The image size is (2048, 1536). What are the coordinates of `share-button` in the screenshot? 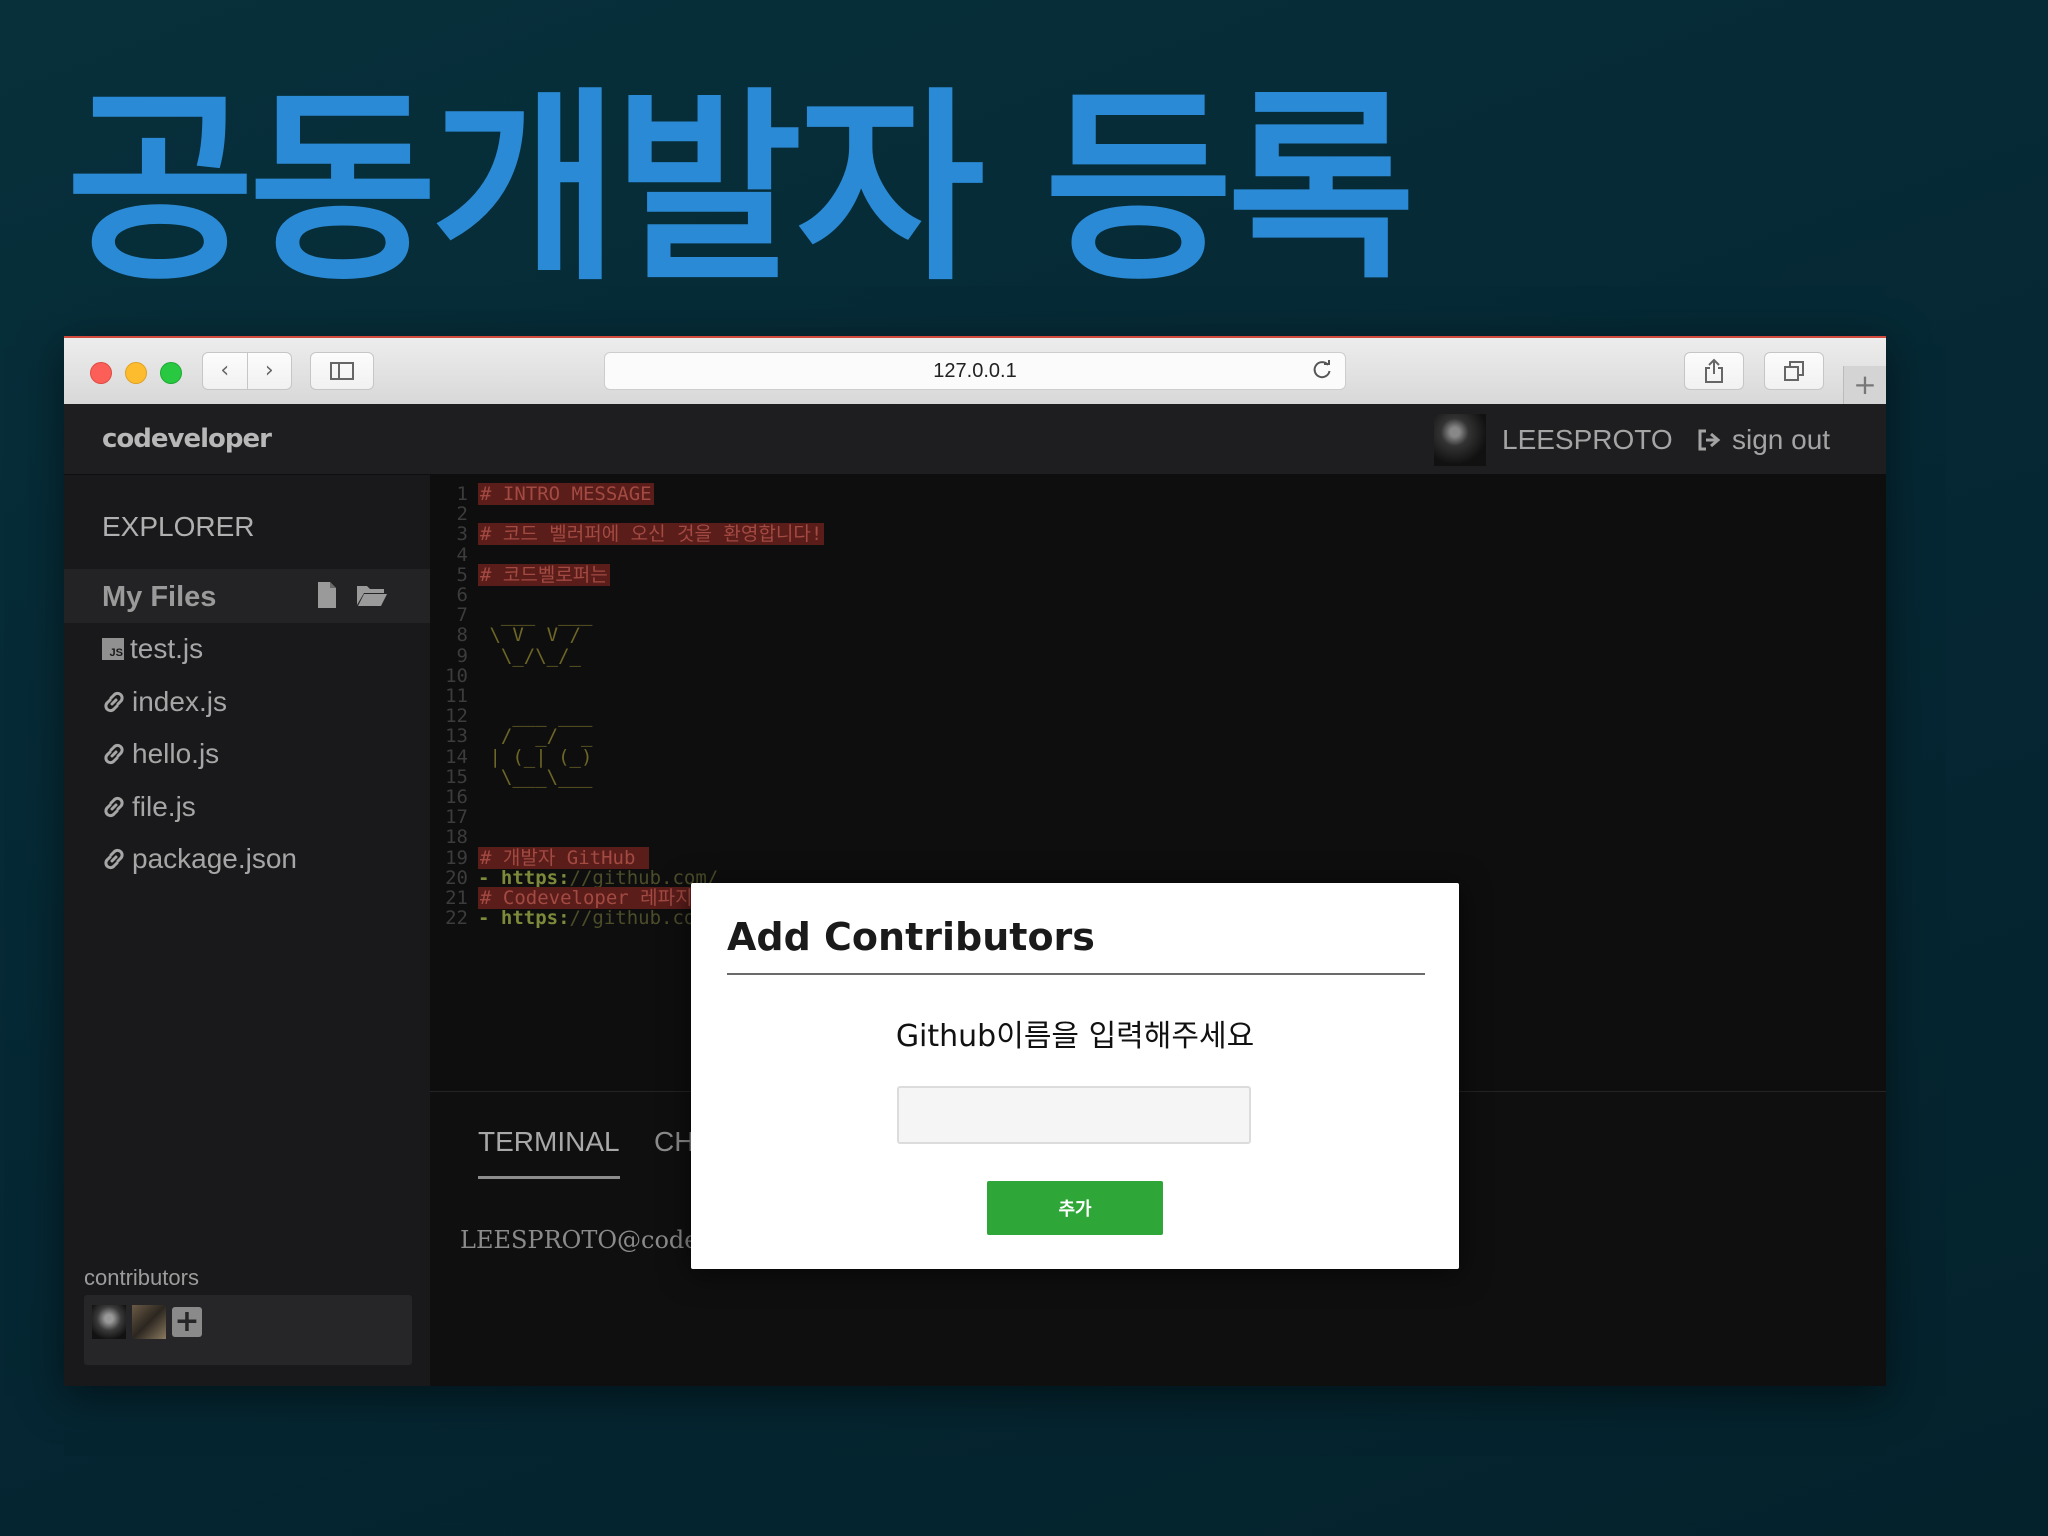 It's located at (1714, 371).